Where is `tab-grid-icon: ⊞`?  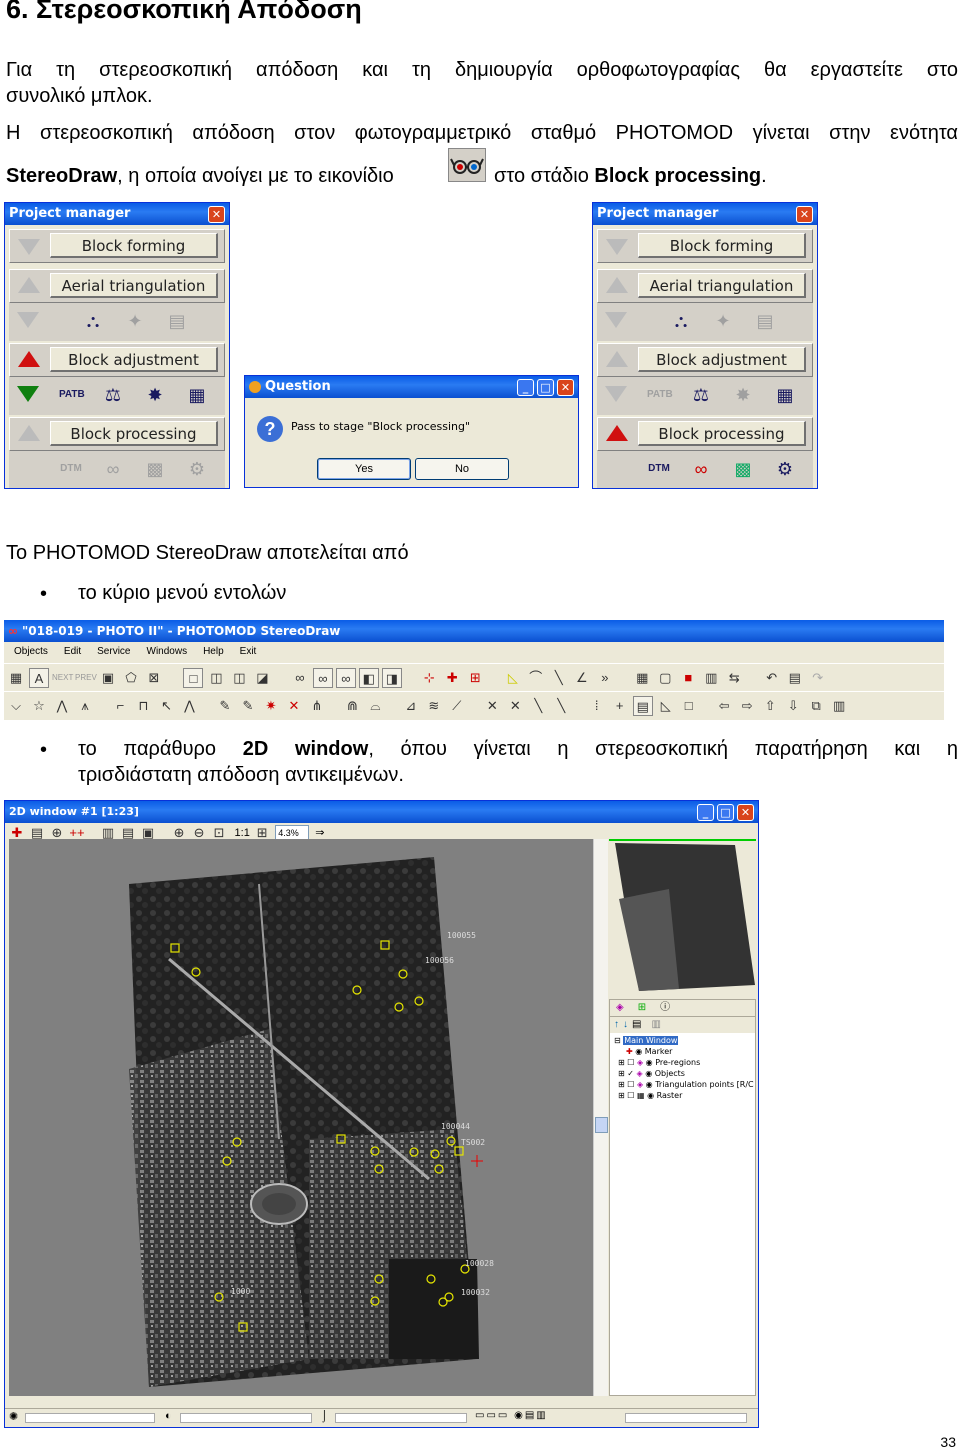 tab-grid-icon: ⊞ is located at coordinates (642, 1007).